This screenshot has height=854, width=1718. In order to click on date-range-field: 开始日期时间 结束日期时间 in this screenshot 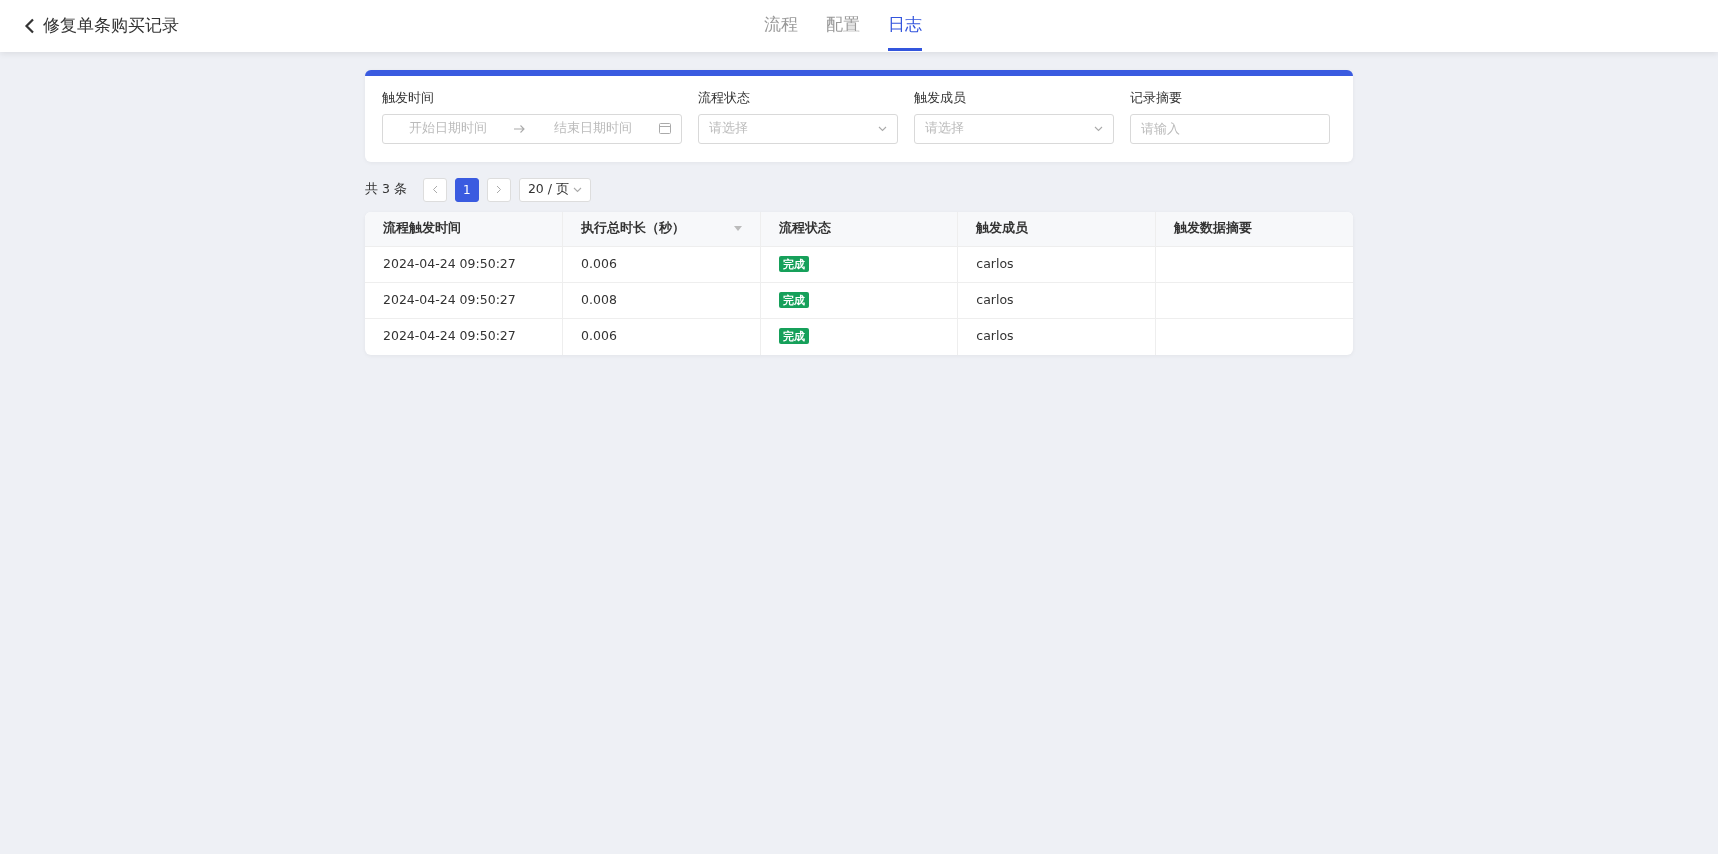, I will do `click(532, 128)`.